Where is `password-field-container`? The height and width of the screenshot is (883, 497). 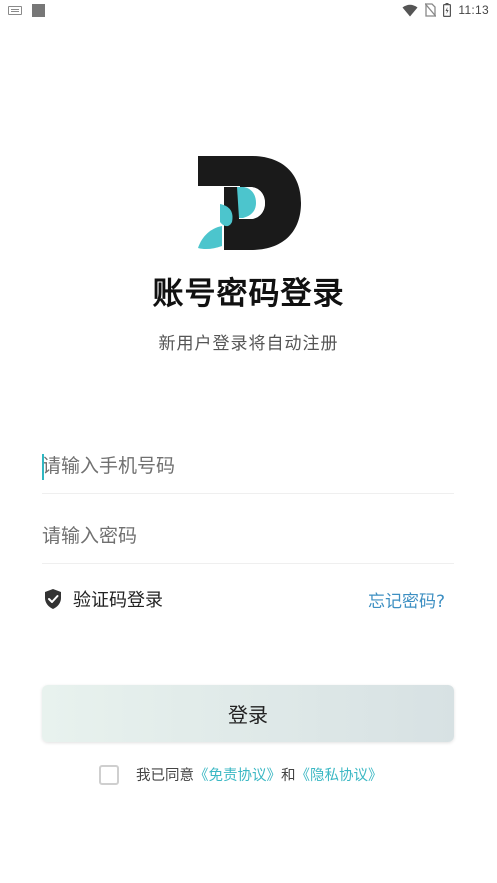
password-field-container is located at coordinates (248, 539).